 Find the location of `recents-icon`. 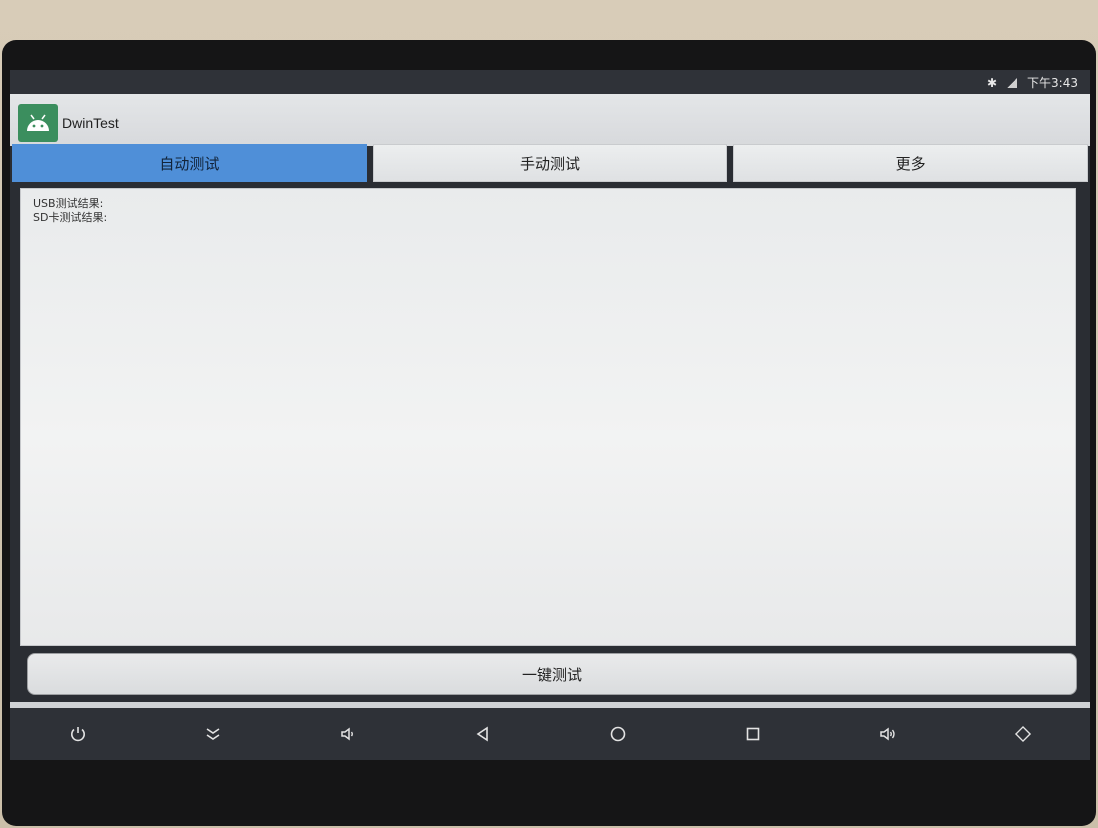

recents-icon is located at coordinates (753, 734).